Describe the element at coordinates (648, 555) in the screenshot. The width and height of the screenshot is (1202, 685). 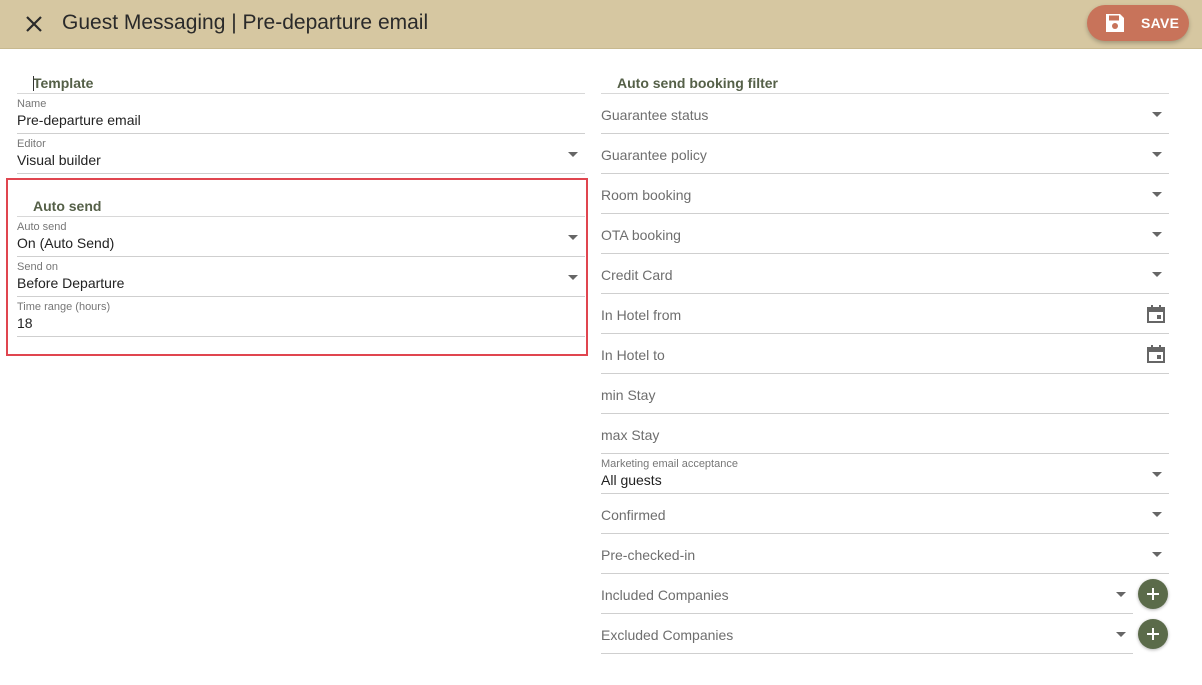
I see `pre-checked-in-label: Pre-checked-in` at that location.